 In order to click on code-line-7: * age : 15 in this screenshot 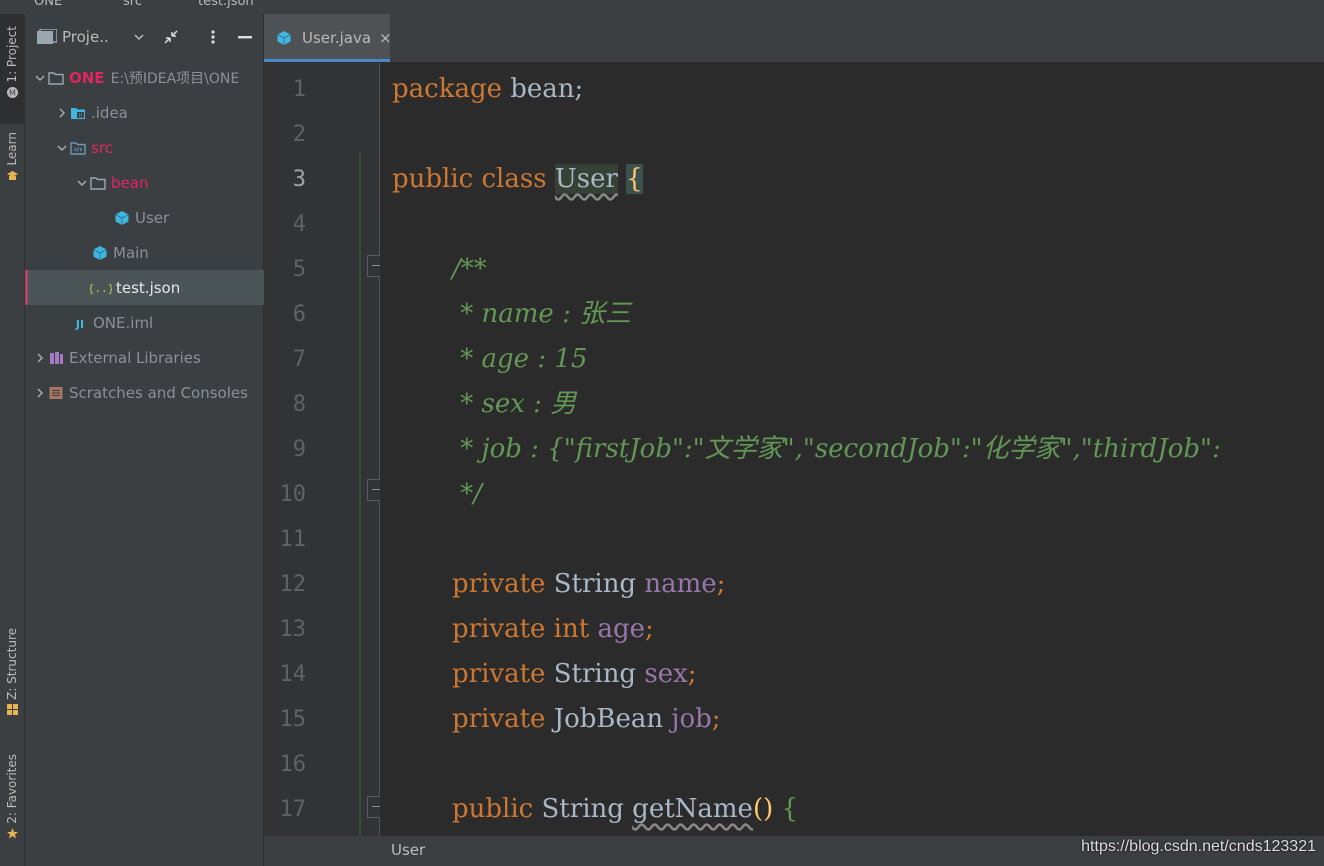, I will do `click(520, 359)`.